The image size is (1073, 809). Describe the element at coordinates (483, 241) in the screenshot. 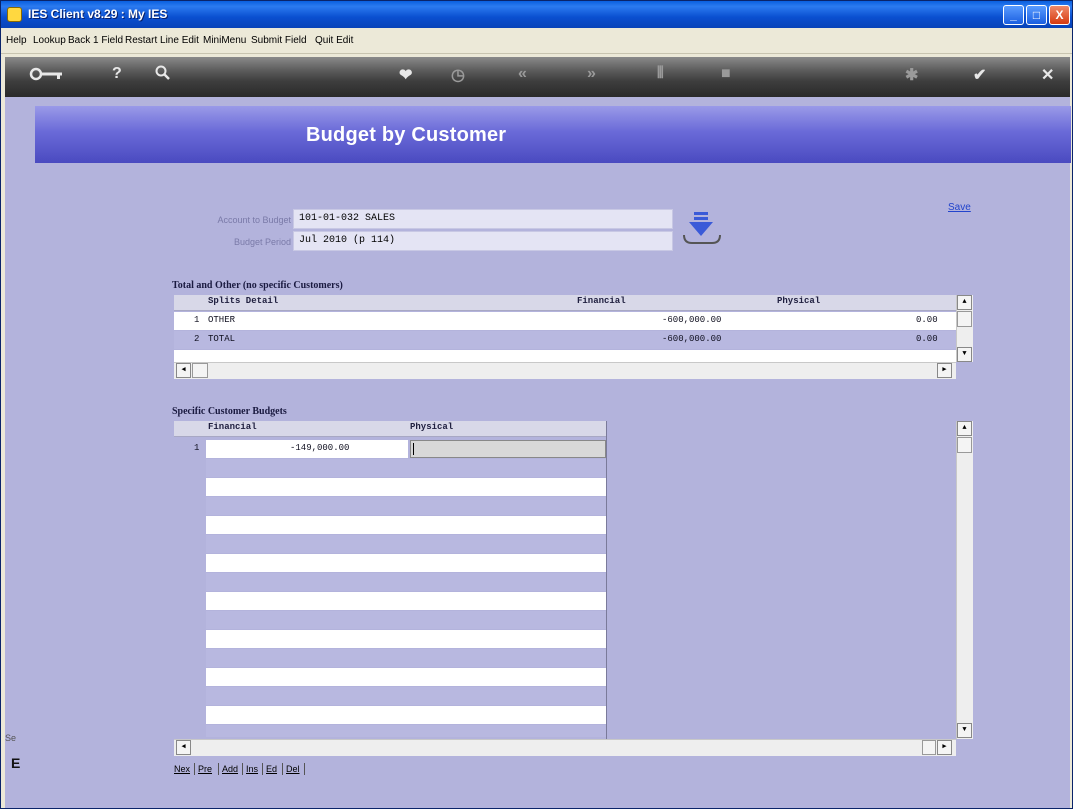

I see `period-field: Jul 2010 (p 114)` at that location.